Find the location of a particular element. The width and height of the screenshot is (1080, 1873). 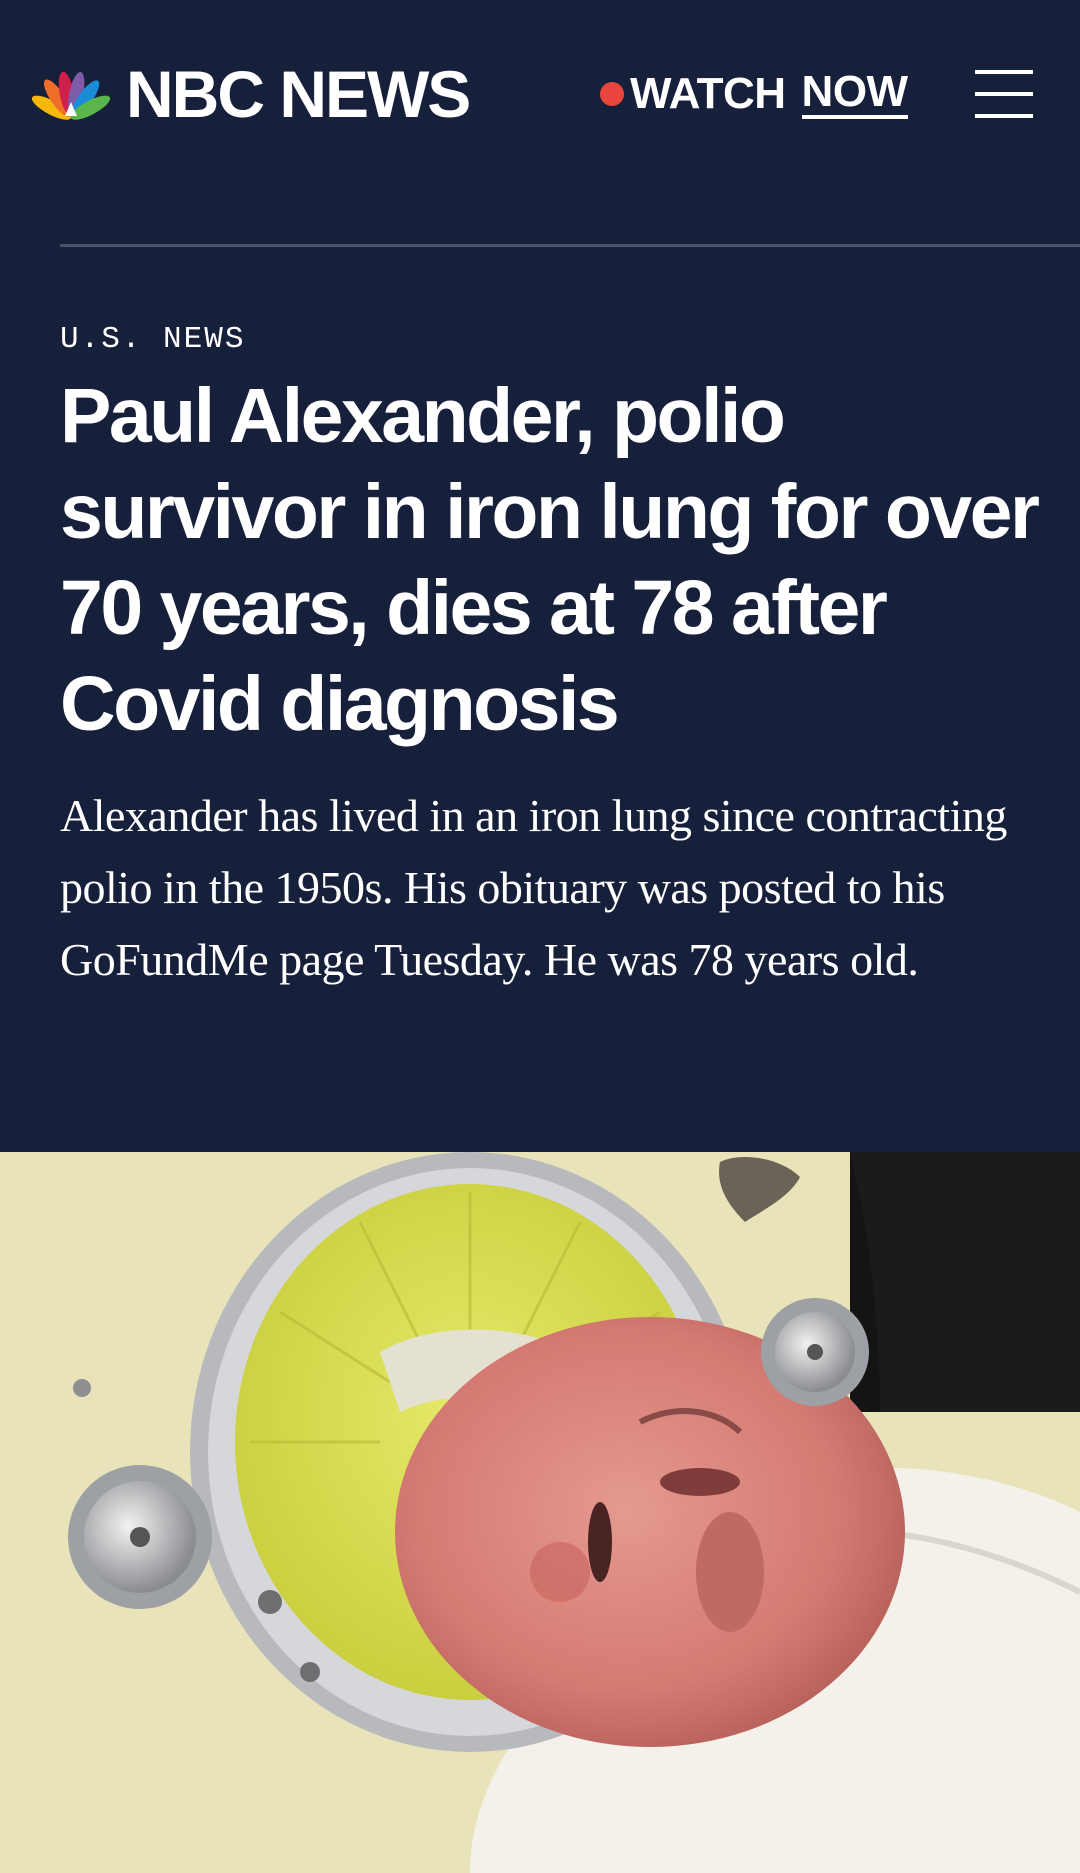

now-label: NOW is located at coordinates (854, 94).